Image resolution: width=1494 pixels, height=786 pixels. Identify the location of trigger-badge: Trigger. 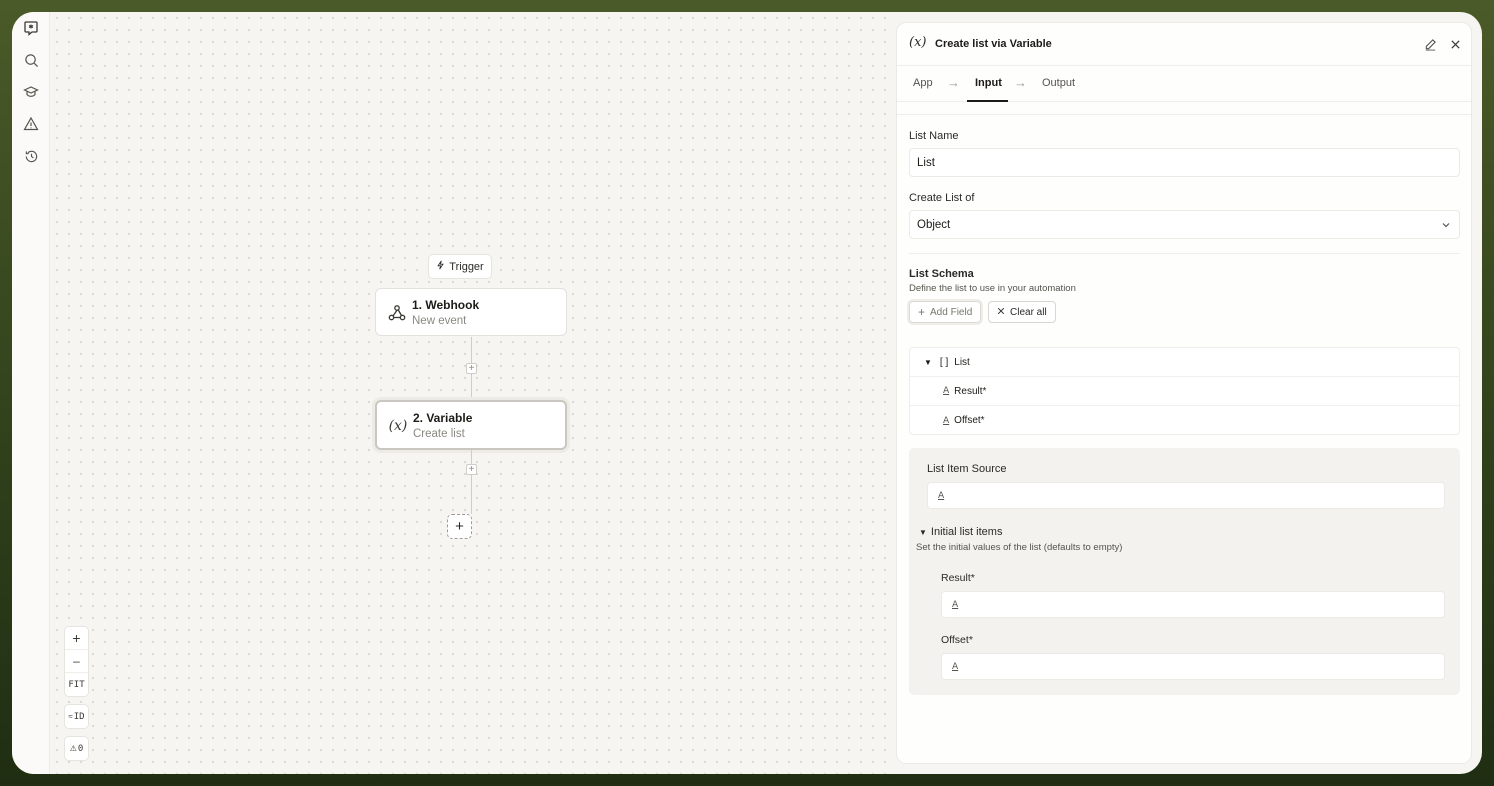
(460, 266).